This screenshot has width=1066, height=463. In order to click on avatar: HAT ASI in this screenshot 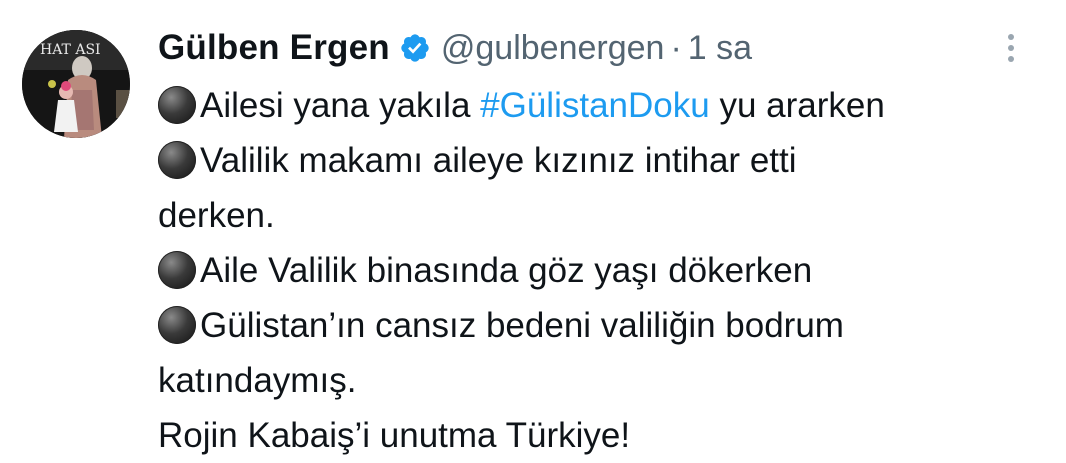, I will do `click(76, 84)`.